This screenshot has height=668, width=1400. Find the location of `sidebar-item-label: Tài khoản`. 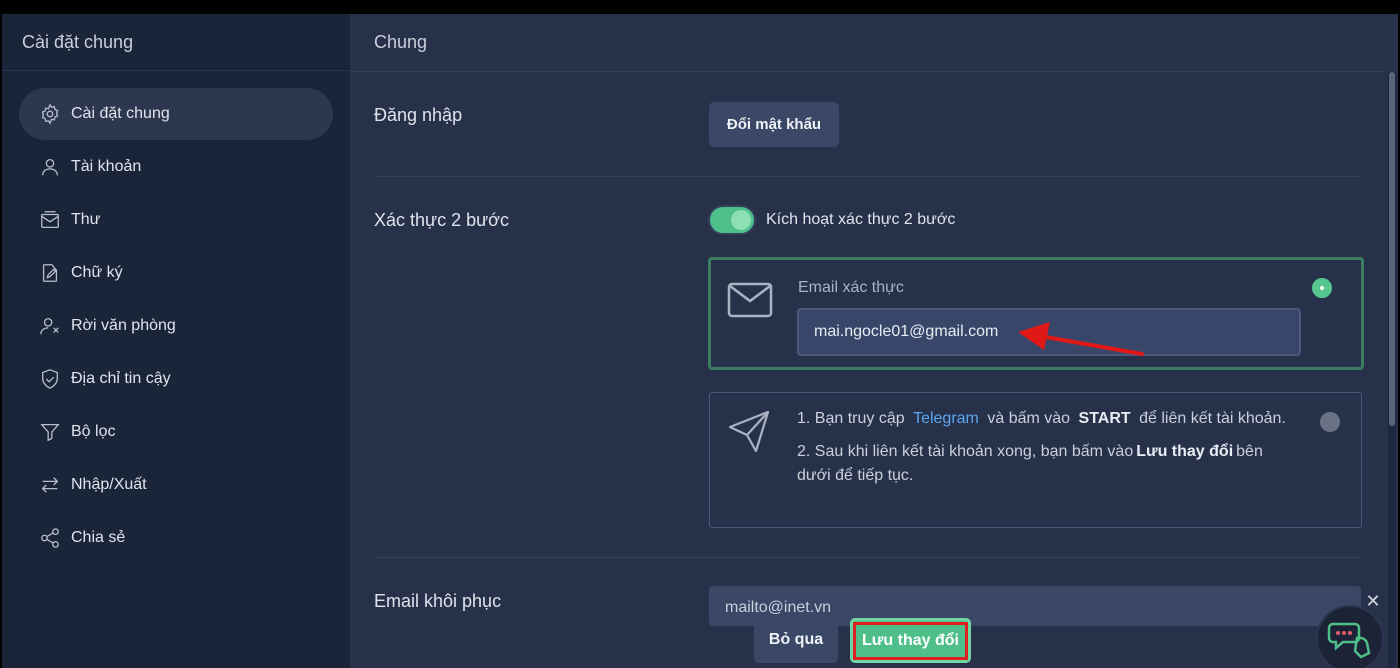

sidebar-item-label: Tài khoản is located at coordinates (106, 166).